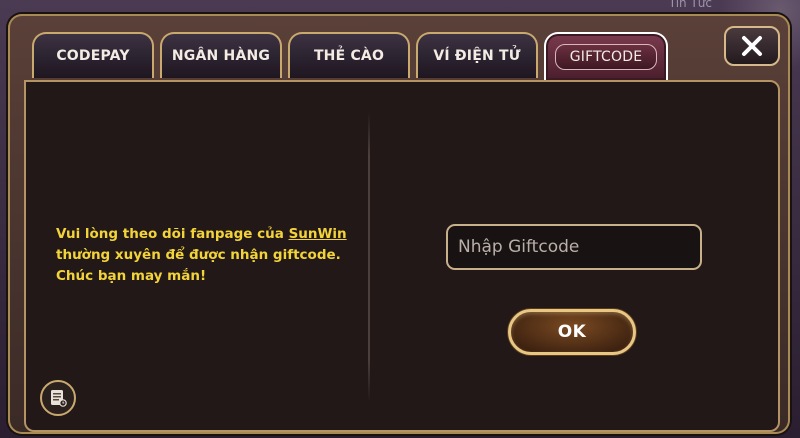 This screenshot has height=438, width=800. Describe the element at coordinates (369, 257) in the screenshot. I see `panel-divider` at that location.